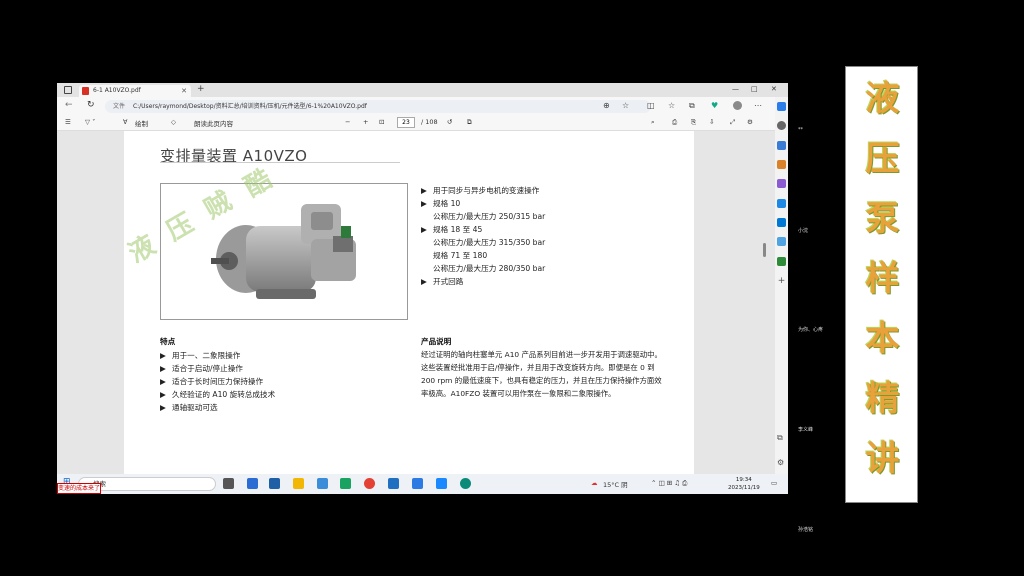  What do you see at coordinates (781, 281) in the screenshot?
I see `add-icon: +` at bounding box center [781, 281].